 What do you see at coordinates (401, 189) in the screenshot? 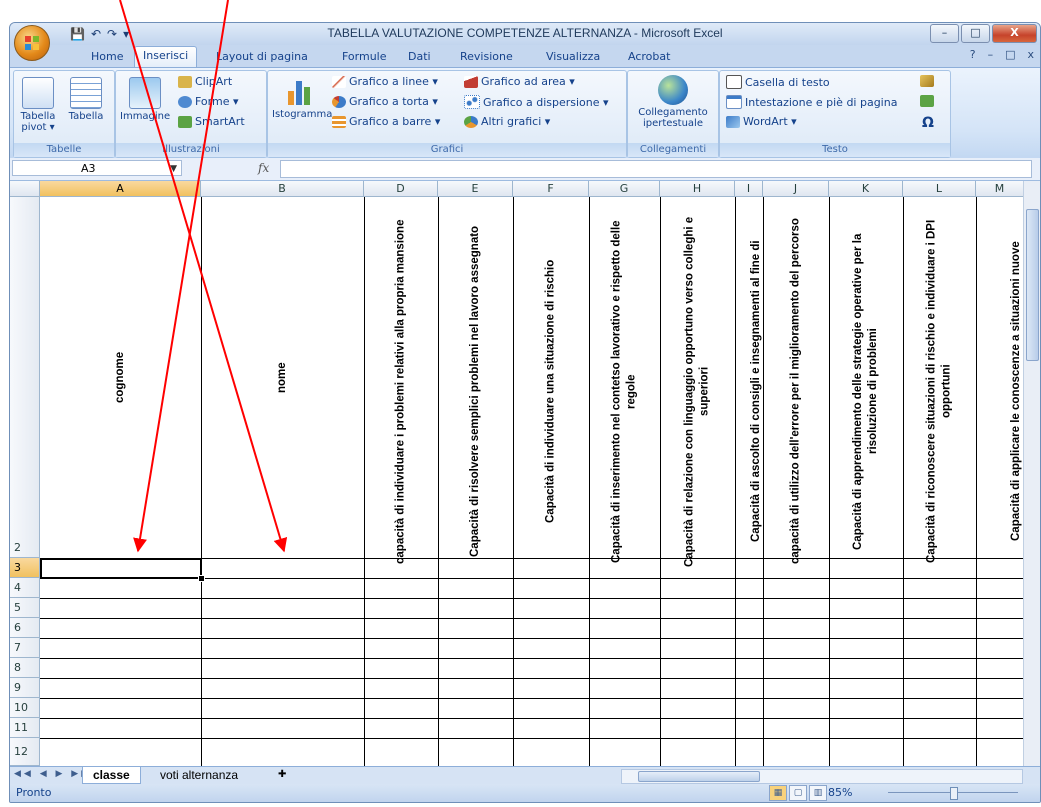
I see `column-header-d: D` at bounding box center [401, 189].